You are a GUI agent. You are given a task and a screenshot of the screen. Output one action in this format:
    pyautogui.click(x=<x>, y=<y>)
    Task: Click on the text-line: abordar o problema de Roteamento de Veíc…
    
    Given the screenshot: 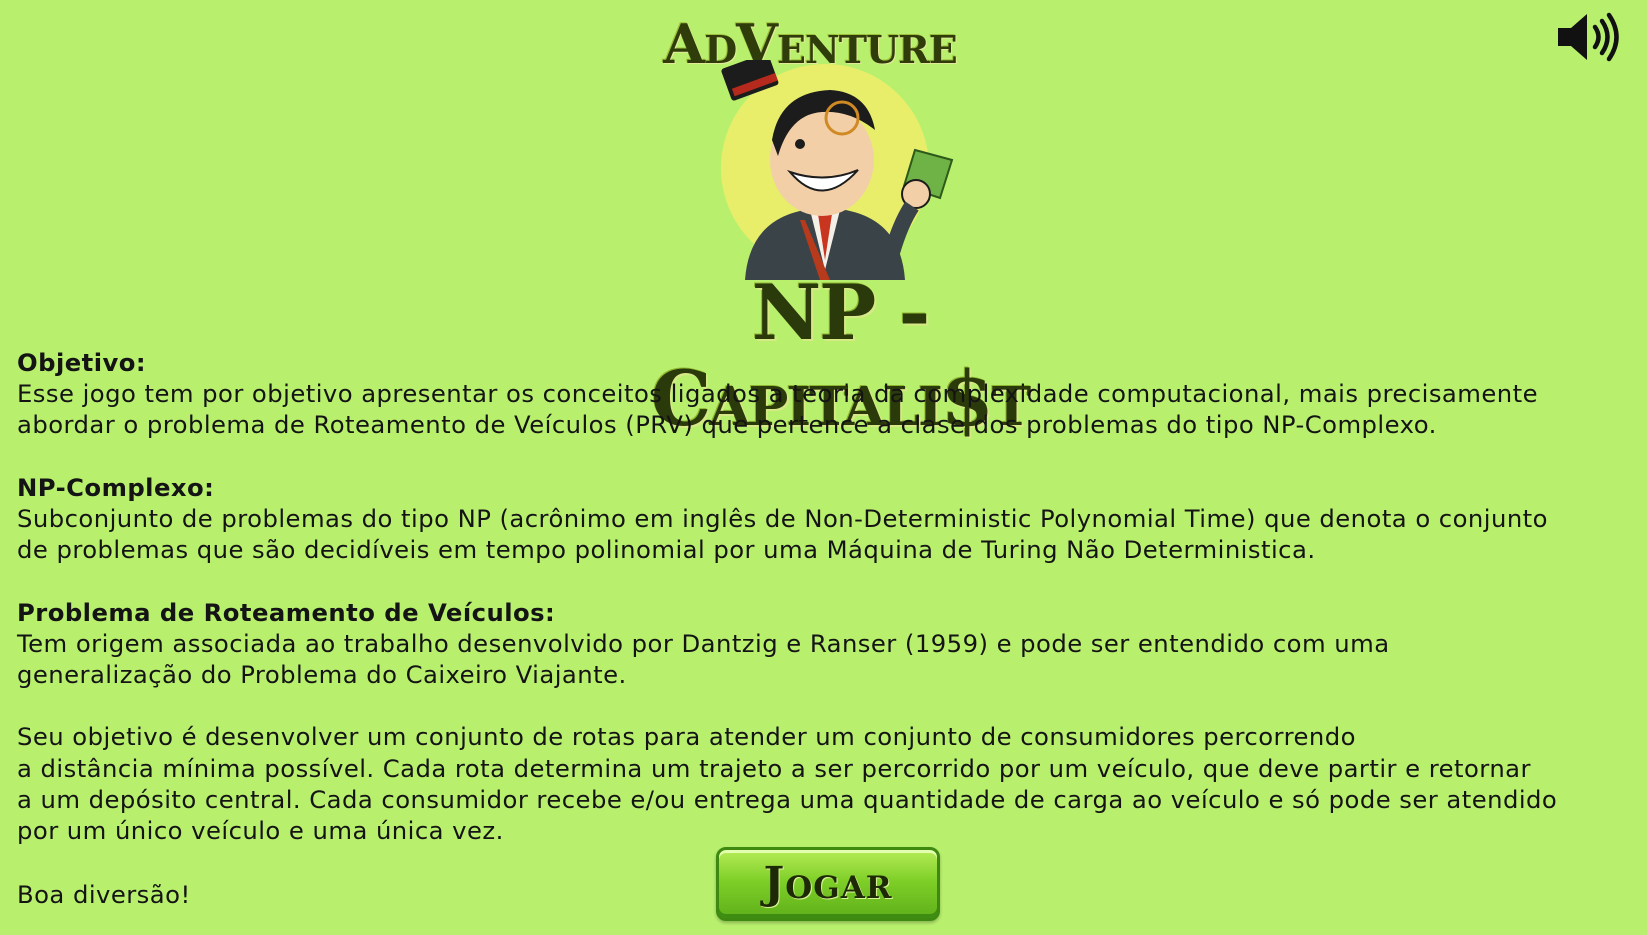 What is the action you would take?
    pyautogui.click(x=727, y=425)
    